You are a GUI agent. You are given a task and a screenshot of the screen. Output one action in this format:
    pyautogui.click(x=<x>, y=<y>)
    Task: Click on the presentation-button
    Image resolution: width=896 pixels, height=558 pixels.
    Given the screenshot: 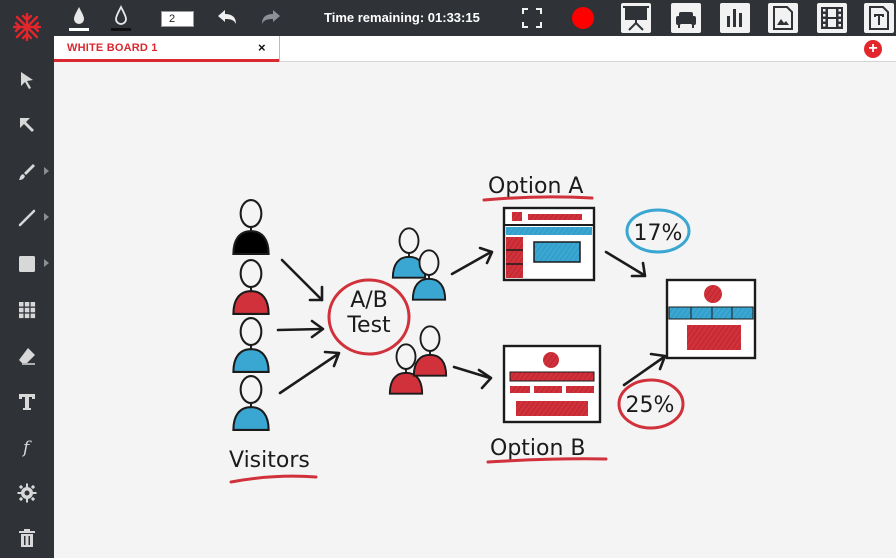 What is the action you would take?
    pyautogui.click(x=636, y=18)
    